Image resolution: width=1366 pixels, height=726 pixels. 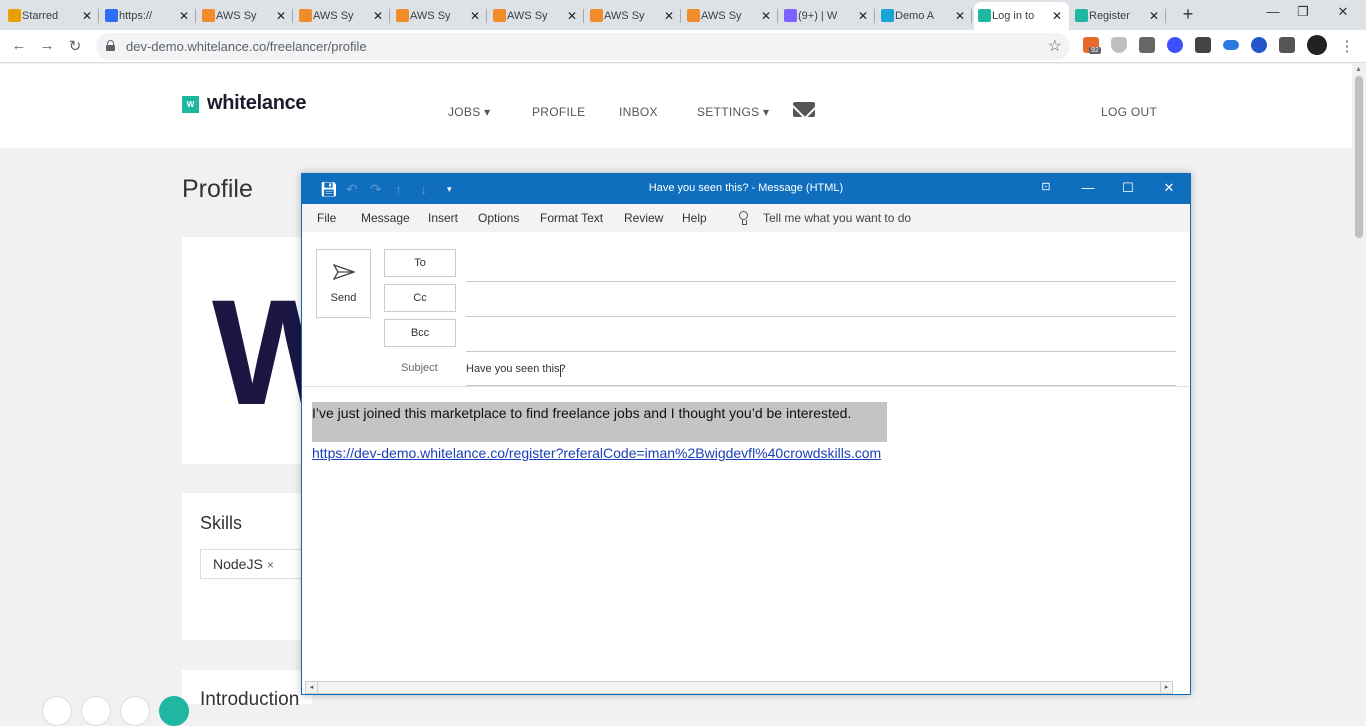 What do you see at coordinates (1303, 12) in the screenshot?
I see `restore-icon: ❐` at bounding box center [1303, 12].